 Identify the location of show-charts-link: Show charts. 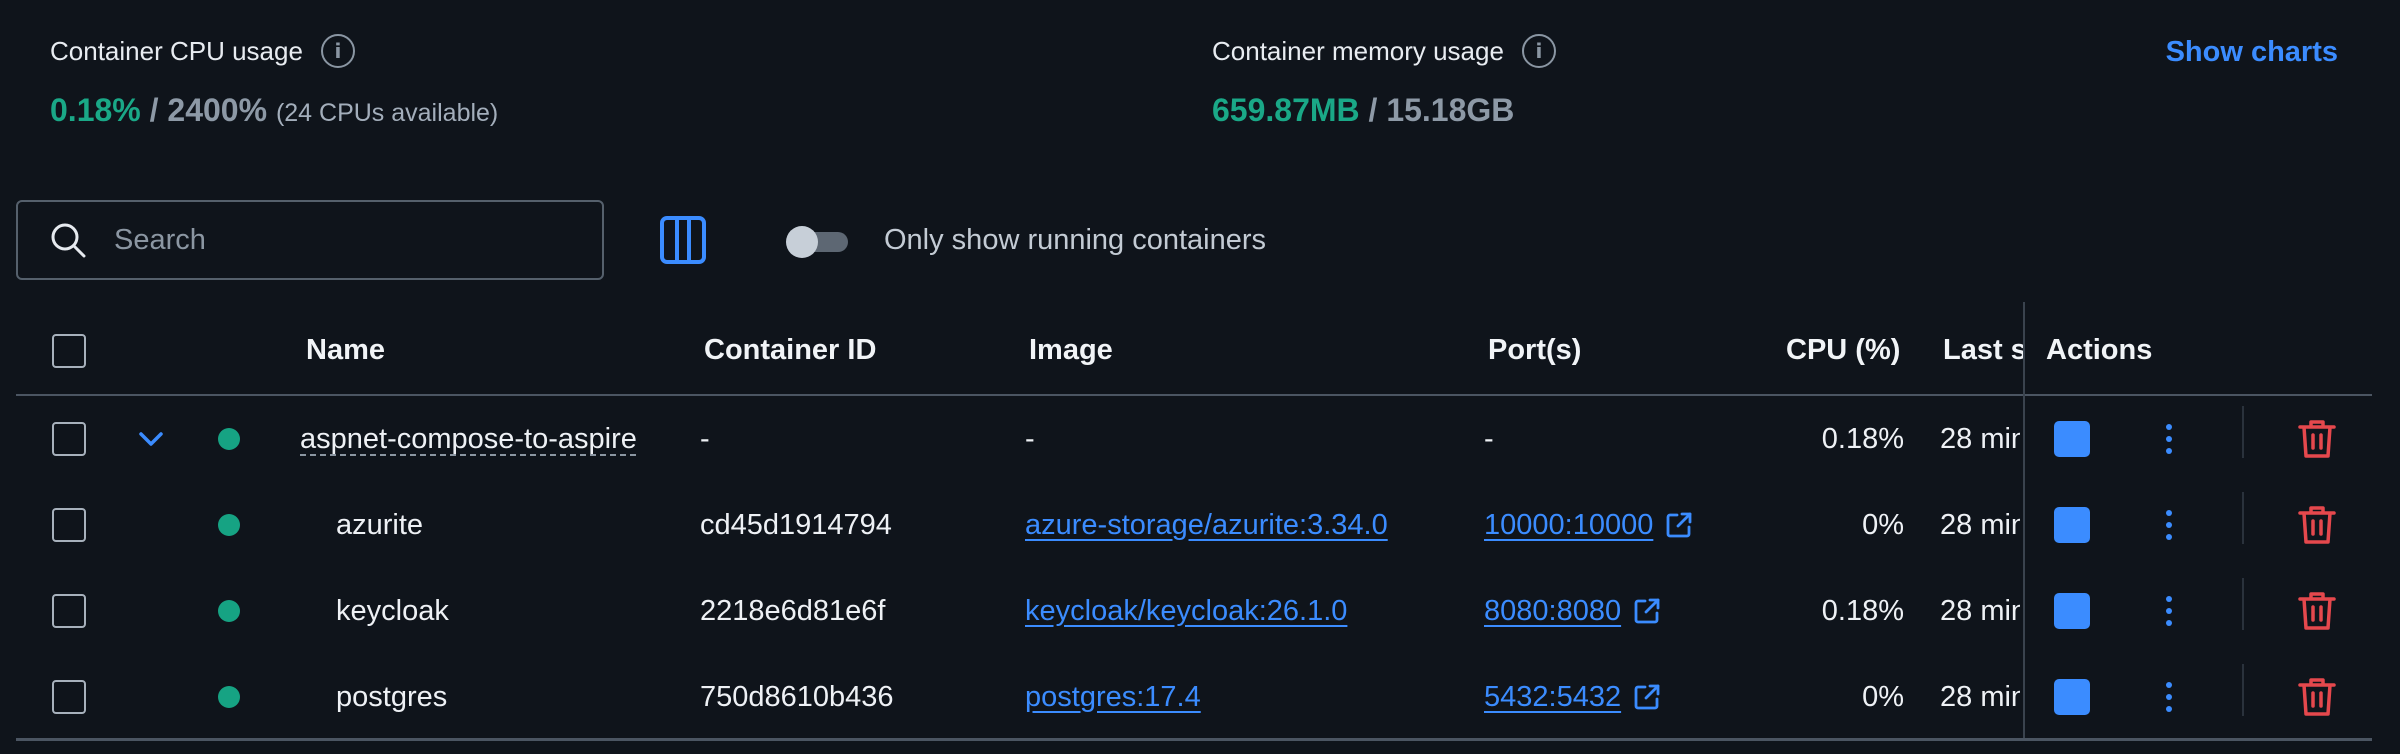
(2252, 52).